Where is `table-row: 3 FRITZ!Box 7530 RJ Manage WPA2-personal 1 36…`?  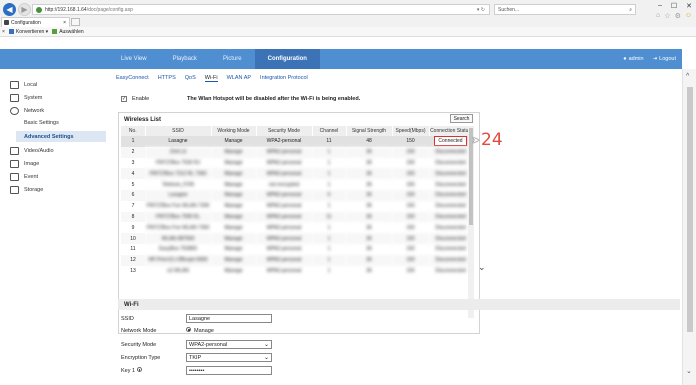
table-row: 3 FRITZ!Box 7530 RJ Manage WPA2-personal 1 36… is located at coordinates (296, 163).